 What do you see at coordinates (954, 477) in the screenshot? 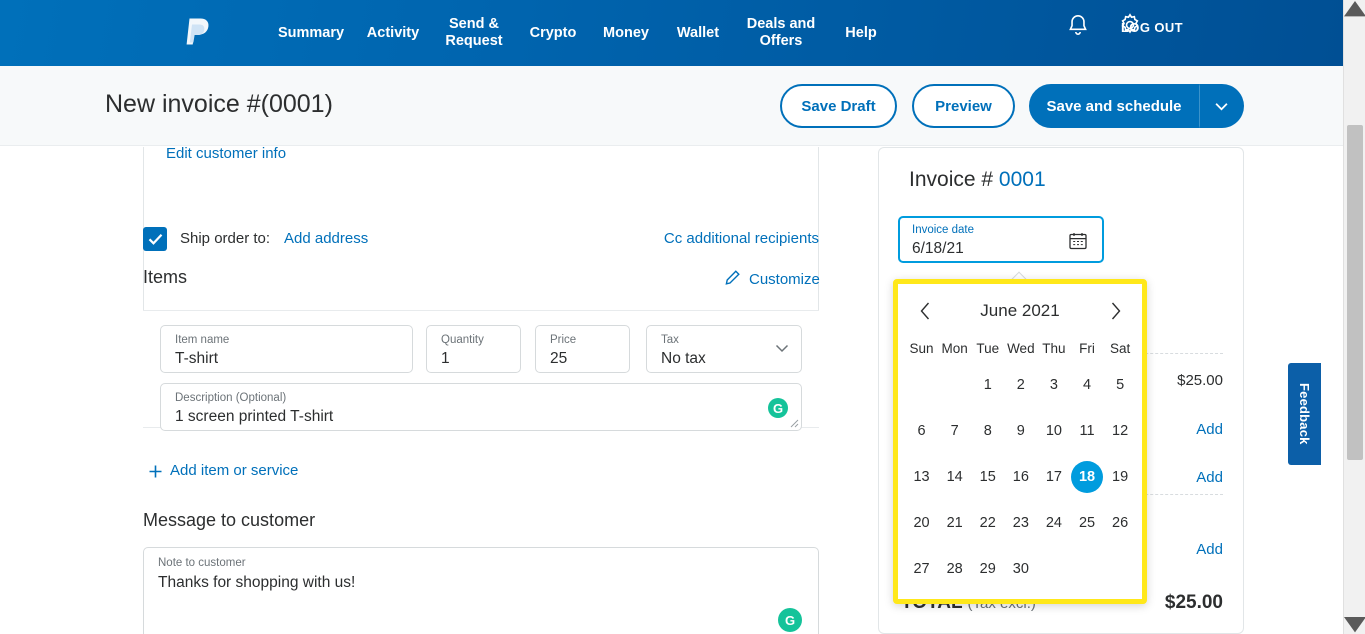
I see `calendar-day: 14` at bounding box center [954, 477].